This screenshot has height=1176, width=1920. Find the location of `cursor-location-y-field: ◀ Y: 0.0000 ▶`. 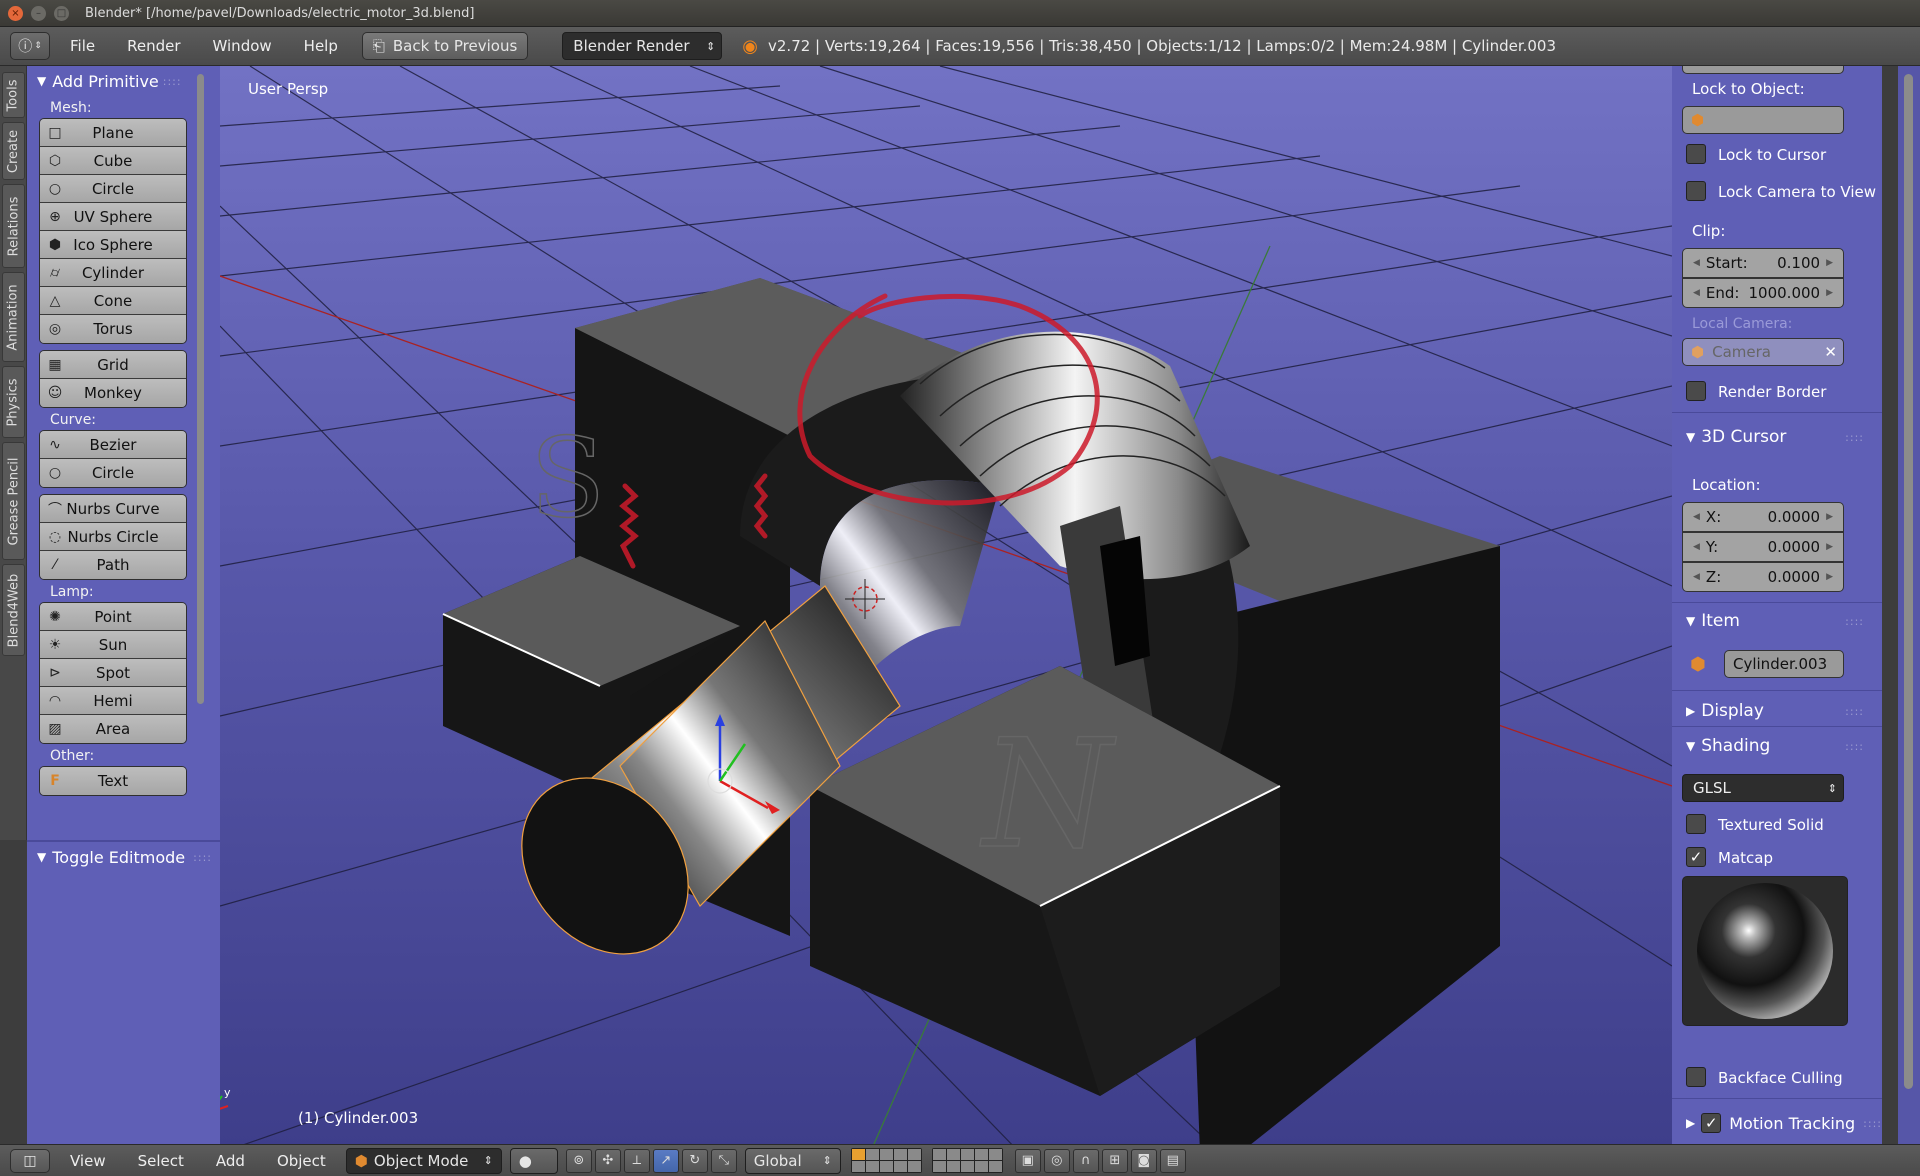

cursor-location-y-field: ◀ Y: 0.0000 ▶ is located at coordinates (1763, 547).